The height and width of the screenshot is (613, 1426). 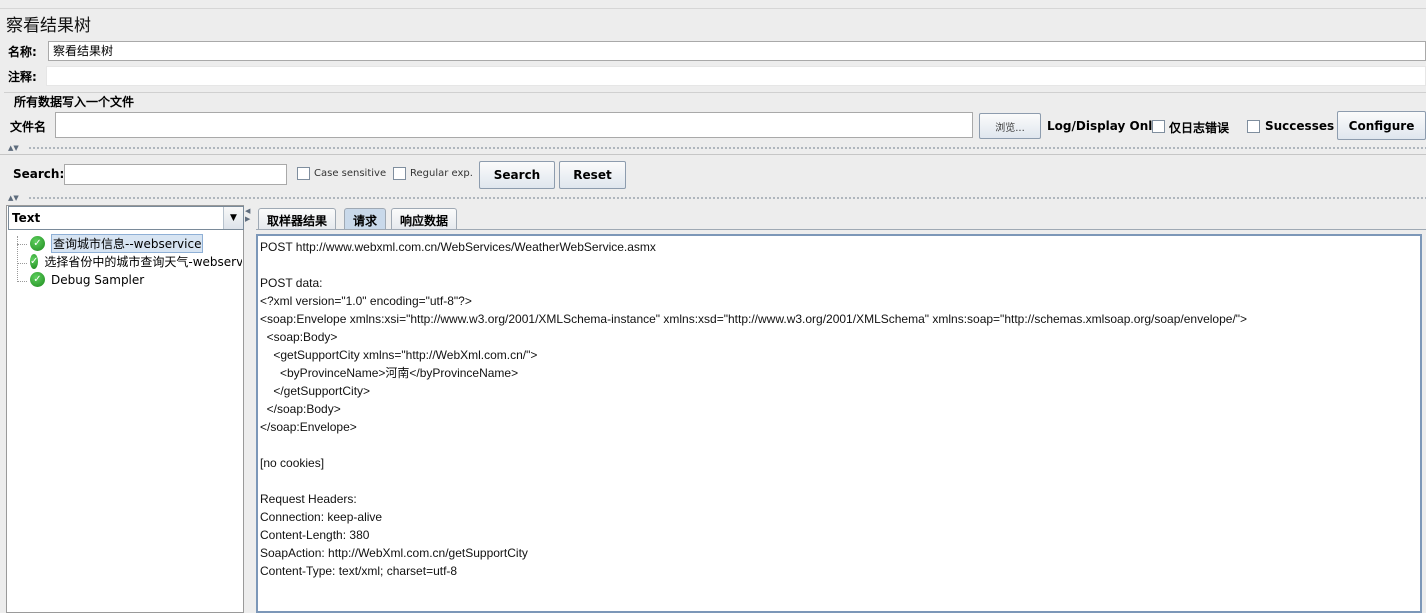 What do you see at coordinates (350, 173) in the screenshot?
I see `case-sensitive-label: Case sensitive` at bounding box center [350, 173].